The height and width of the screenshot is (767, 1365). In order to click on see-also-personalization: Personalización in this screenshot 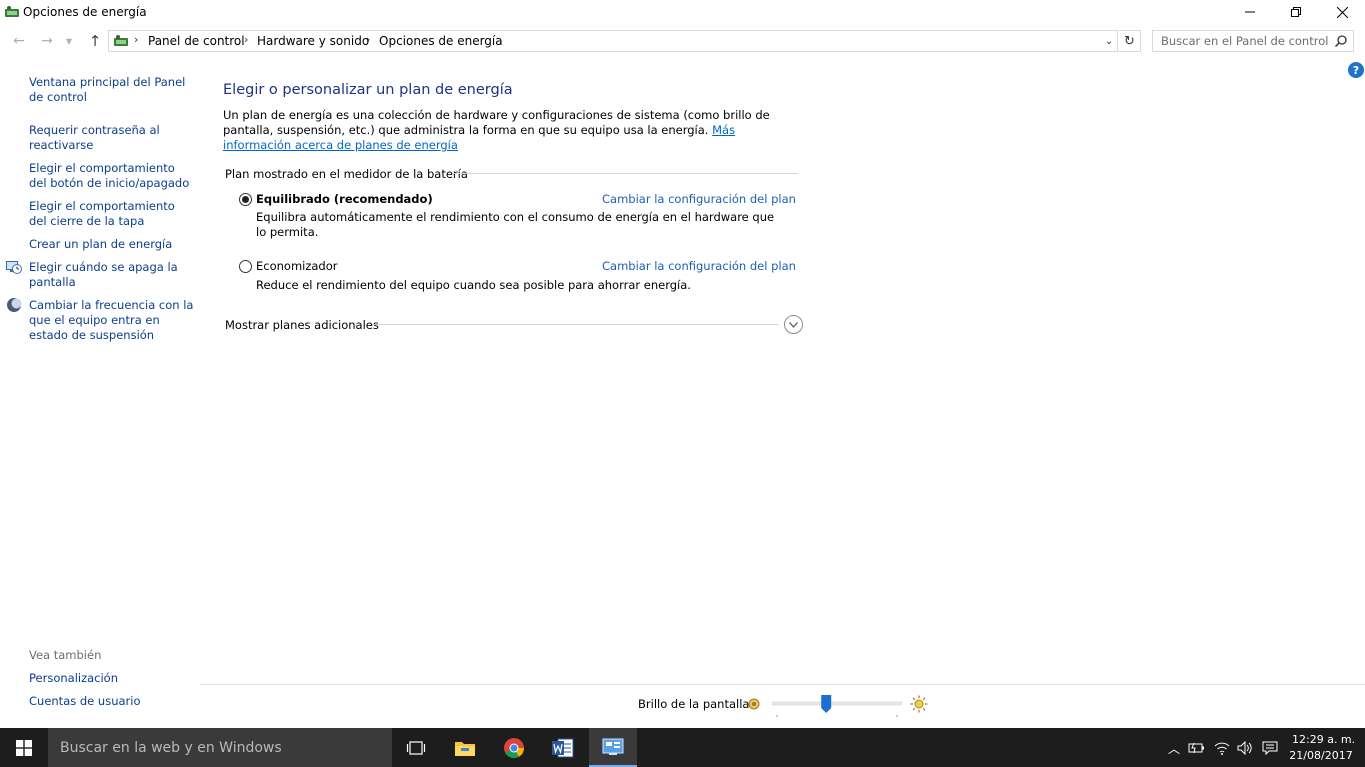, I will do `click(111, 678)`.